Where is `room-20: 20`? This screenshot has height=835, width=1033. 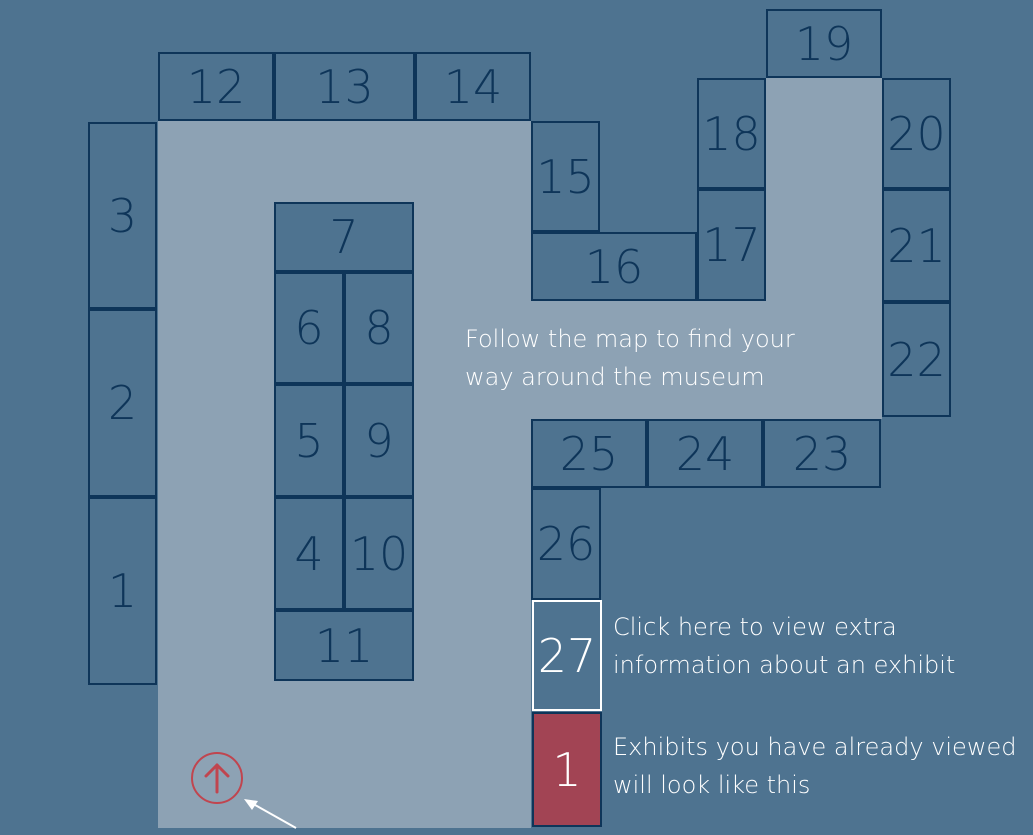
room-20: 20 is located at coordinates (916, 133).